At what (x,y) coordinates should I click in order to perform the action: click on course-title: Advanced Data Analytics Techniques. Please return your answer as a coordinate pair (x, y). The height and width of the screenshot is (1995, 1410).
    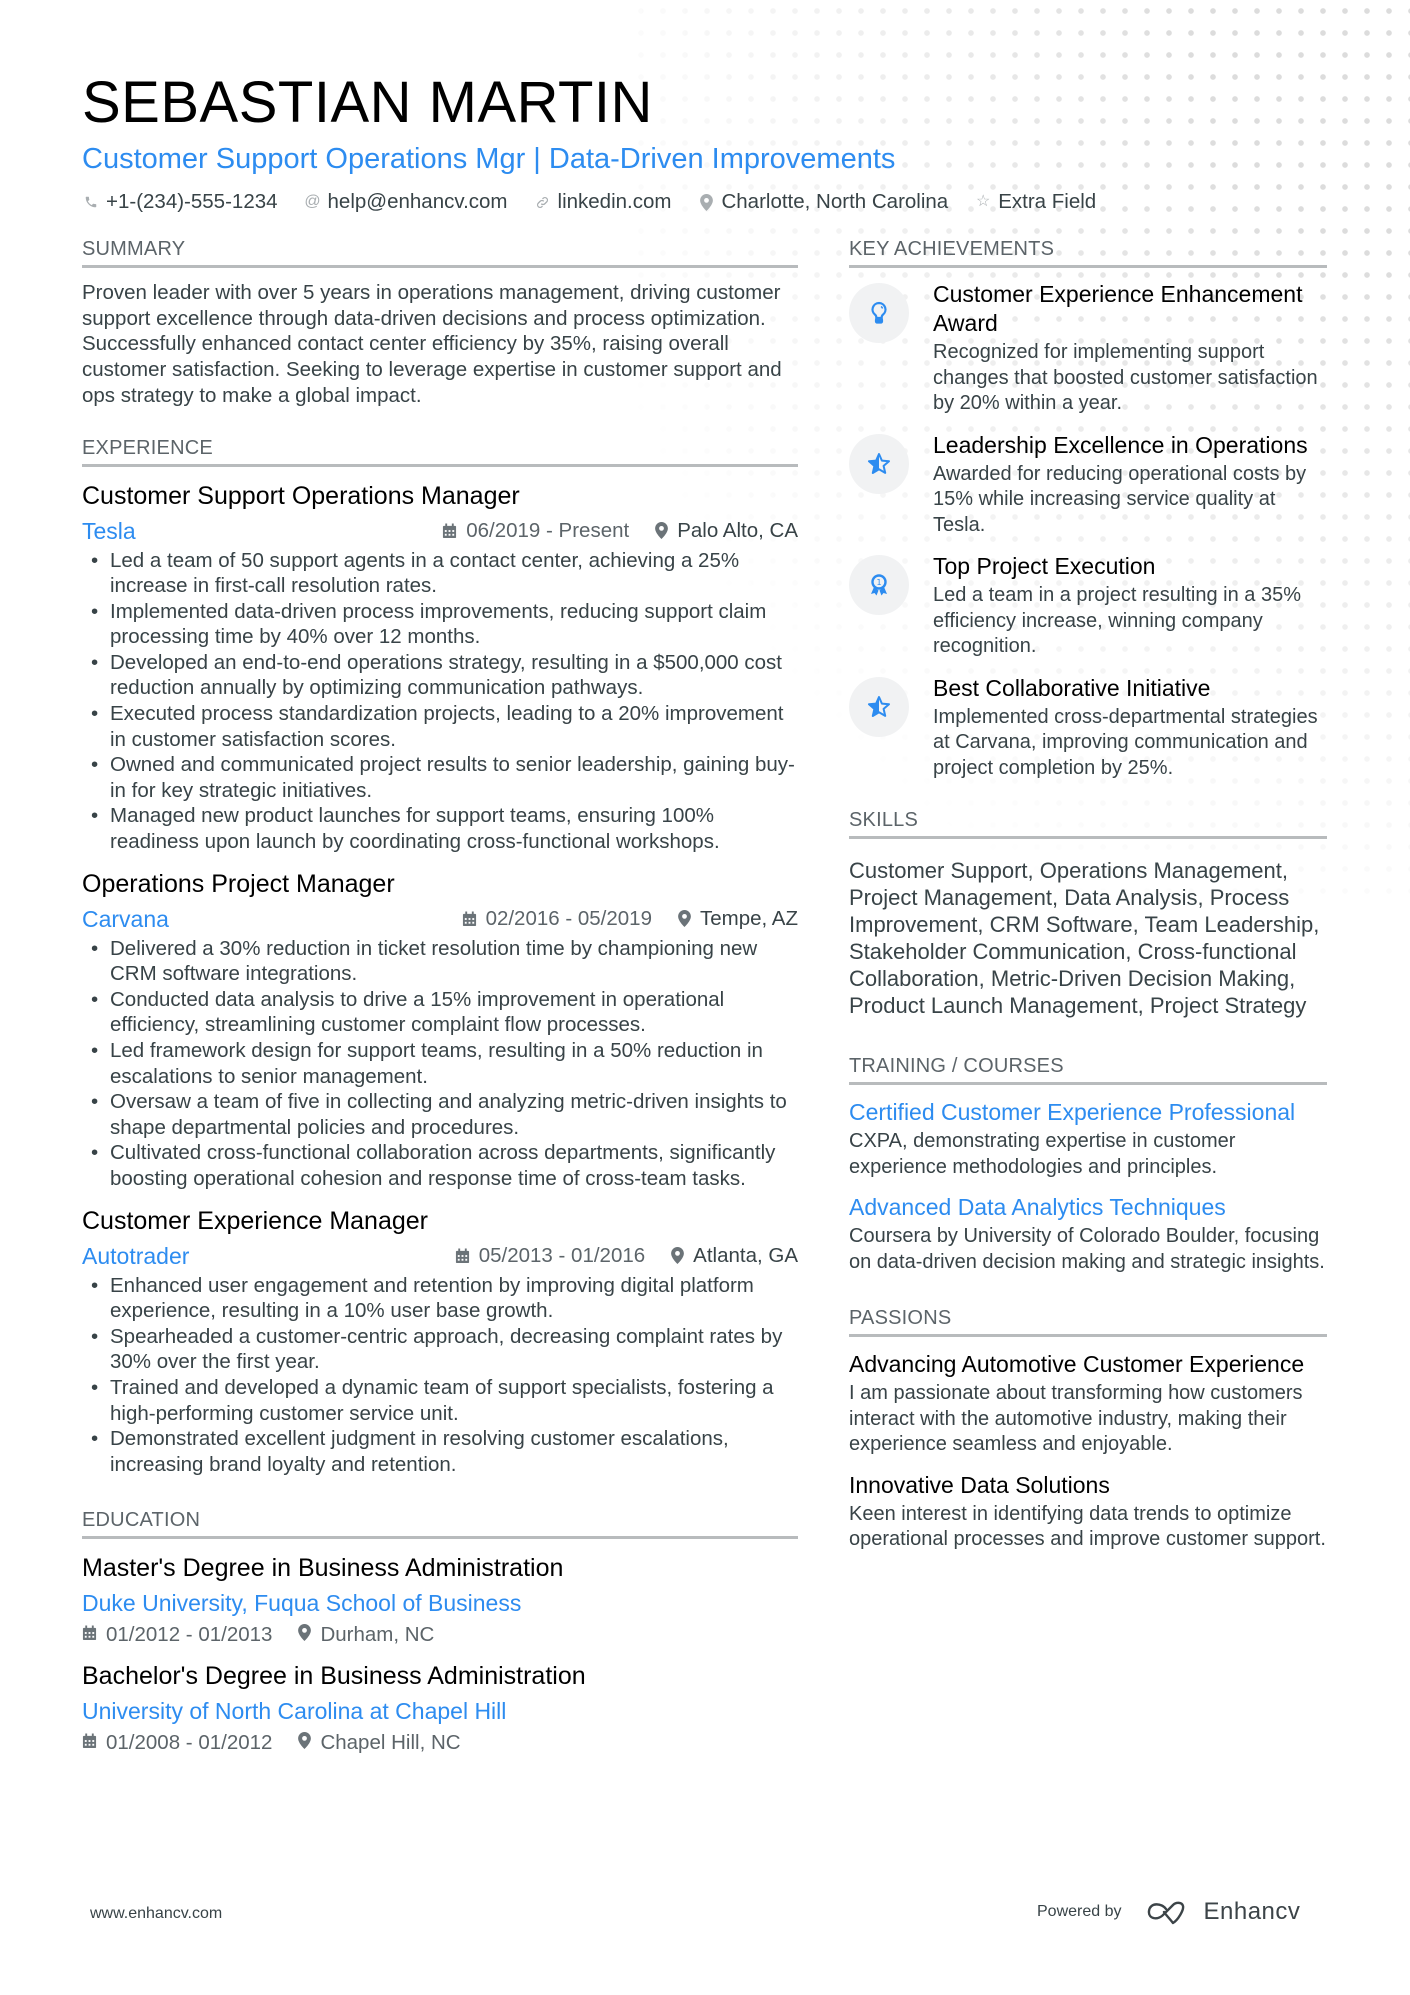
    Looking at the image, I should click on (1088, 1207).